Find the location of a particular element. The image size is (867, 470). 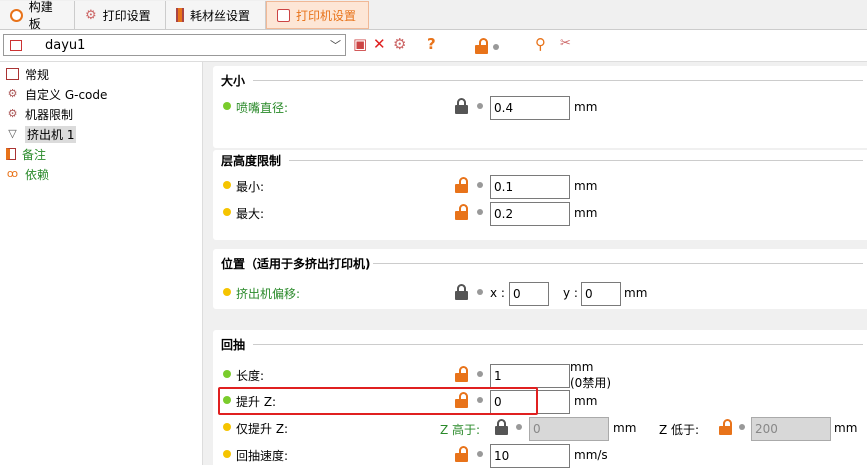

nozzle-diameter-input is located at coordinates (530, 108).